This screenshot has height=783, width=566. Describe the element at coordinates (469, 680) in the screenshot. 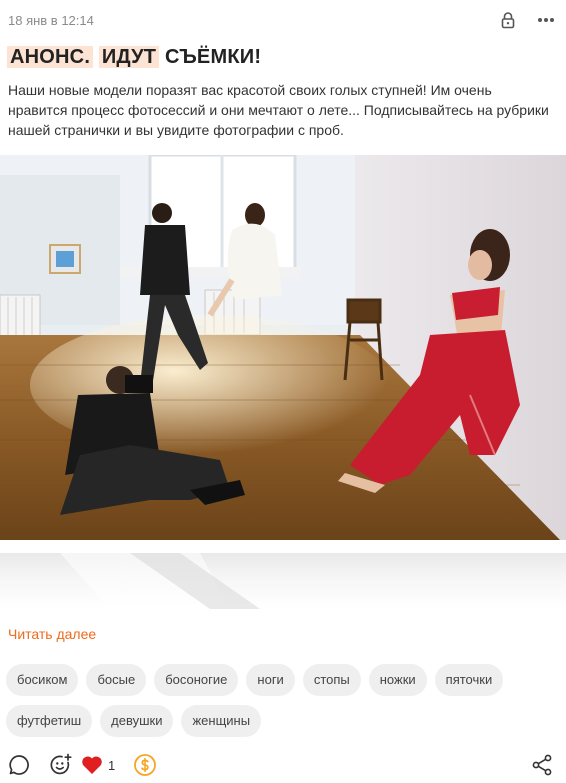

I see `tag-item: пяточки` at that location.